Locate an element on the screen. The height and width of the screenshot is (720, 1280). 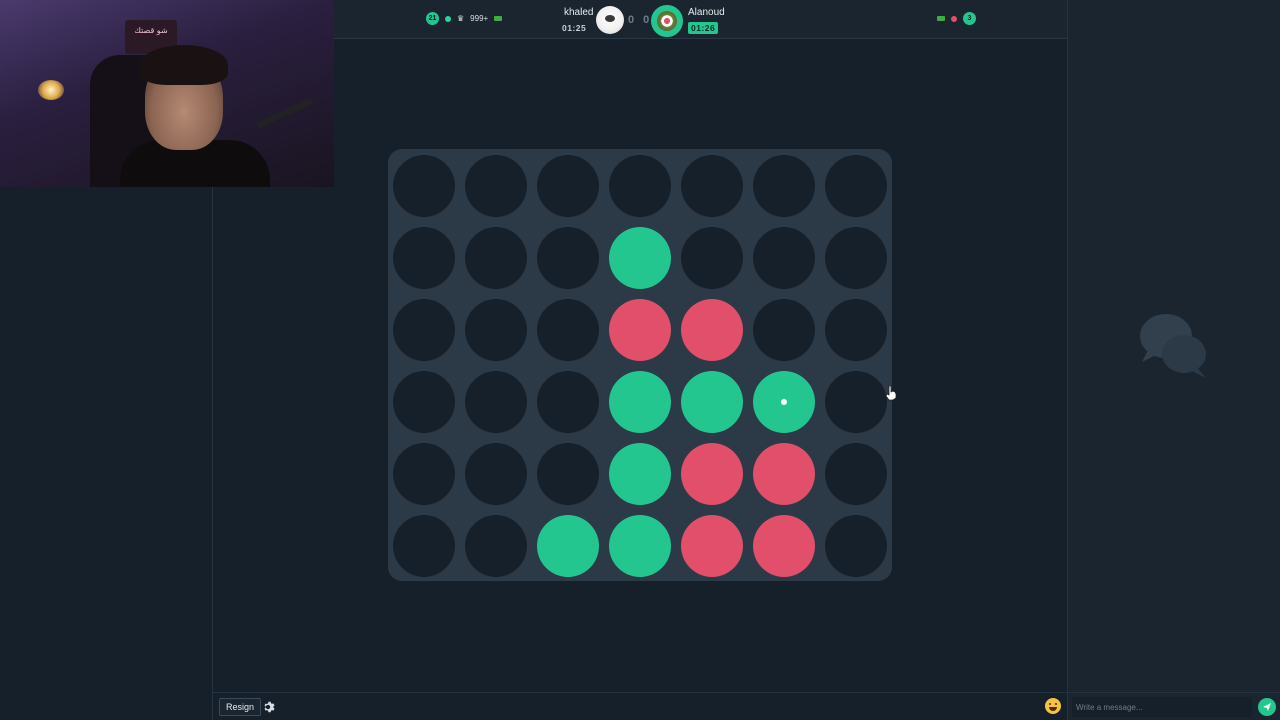
player1-avatar is located at coordinates (610, 20).